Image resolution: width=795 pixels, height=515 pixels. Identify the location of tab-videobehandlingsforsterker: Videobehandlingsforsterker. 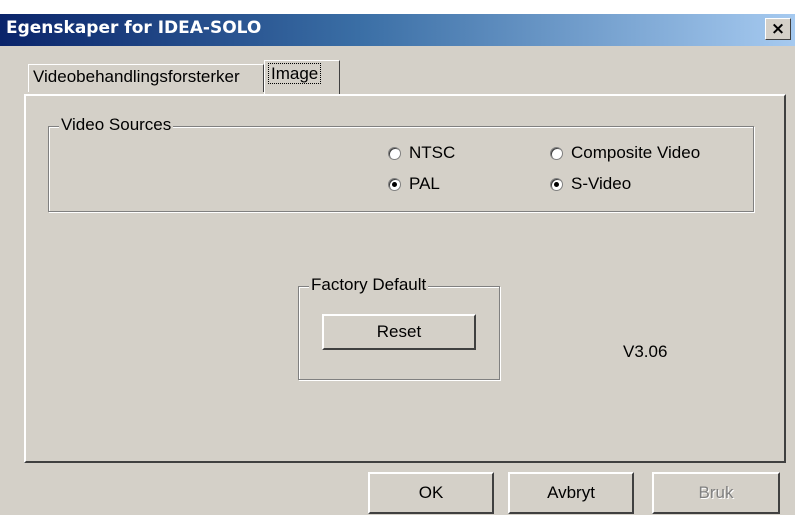
(146, 78).